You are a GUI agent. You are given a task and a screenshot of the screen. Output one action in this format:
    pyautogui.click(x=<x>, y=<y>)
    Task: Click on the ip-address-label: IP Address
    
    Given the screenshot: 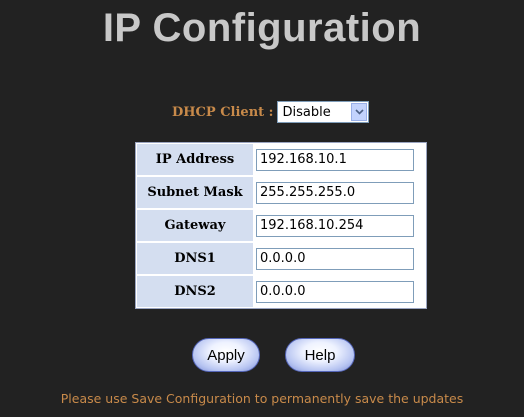 What is the action you would take?
    pyautogui.click(x=195, y=159)
    